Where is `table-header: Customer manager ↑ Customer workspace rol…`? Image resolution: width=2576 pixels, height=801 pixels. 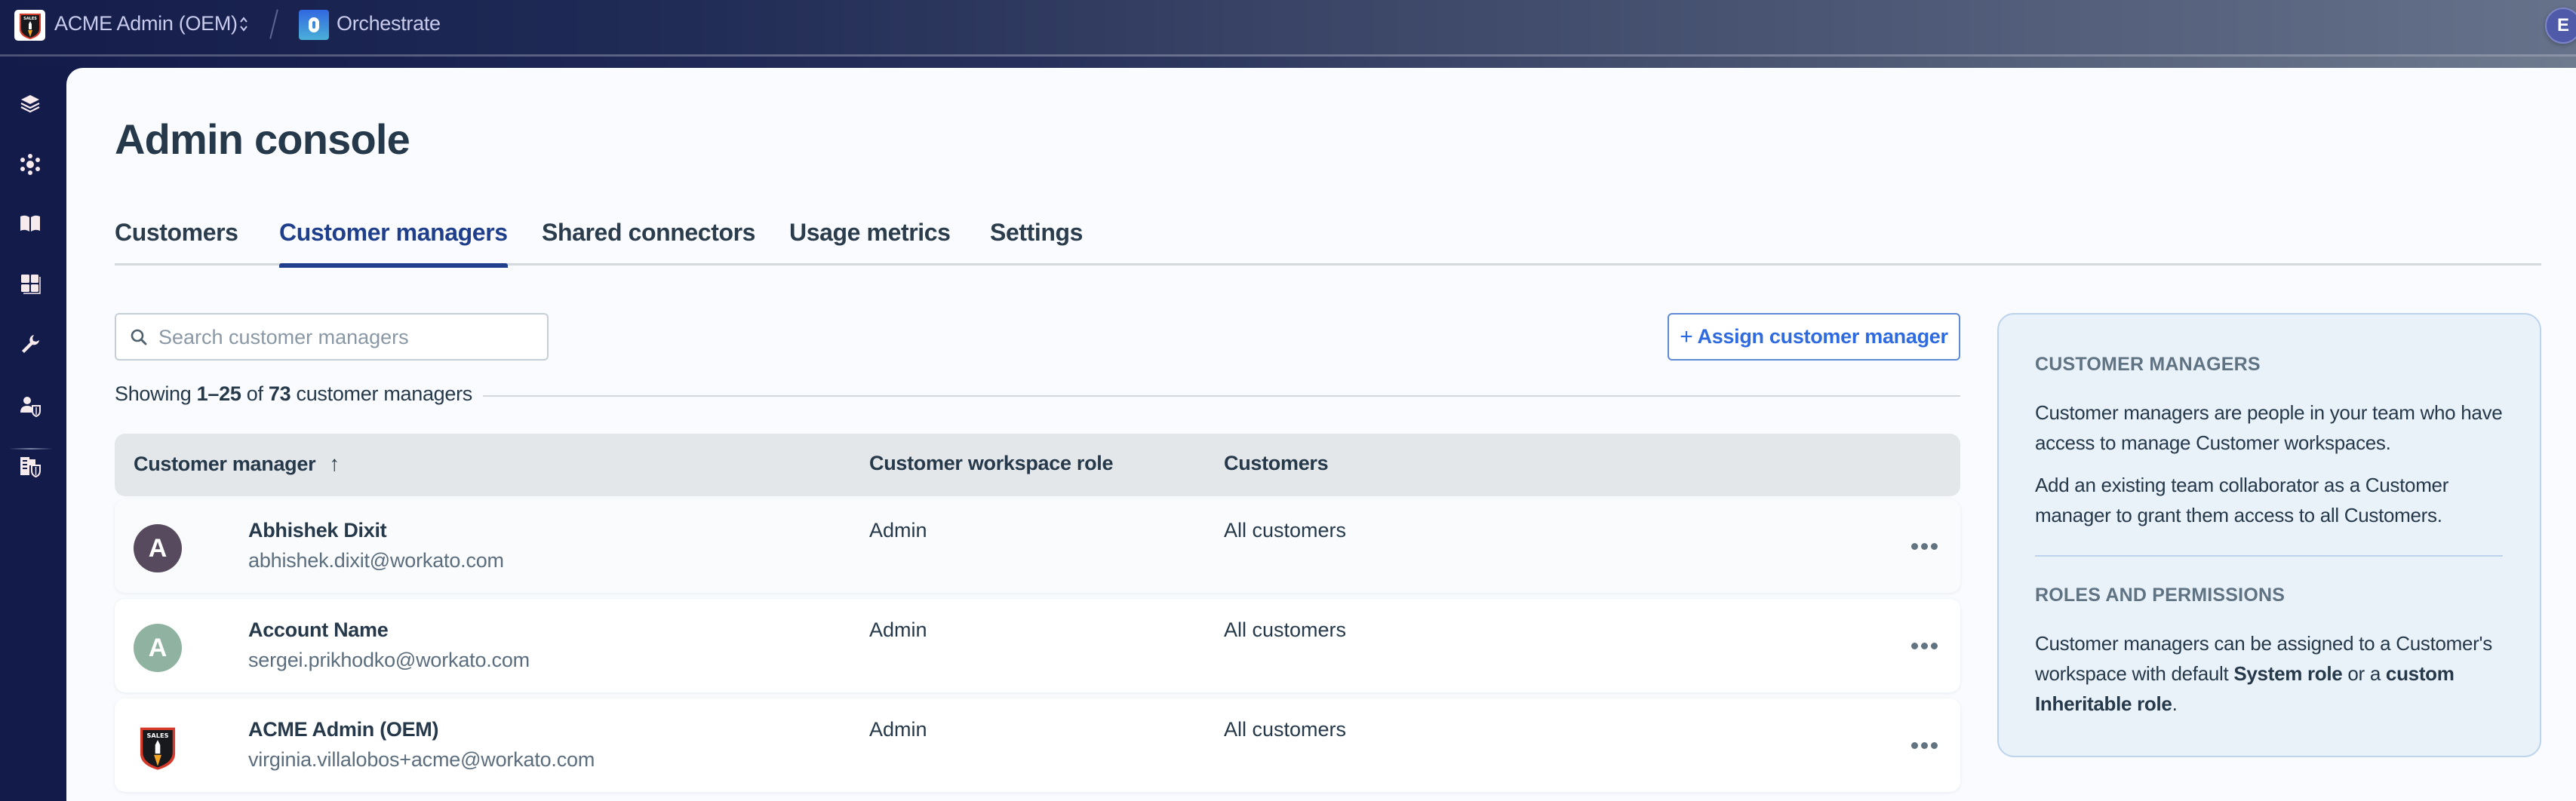 table-header: Customer manager ↑ Customer workspace rol… is located at coordinates (1037, 465).